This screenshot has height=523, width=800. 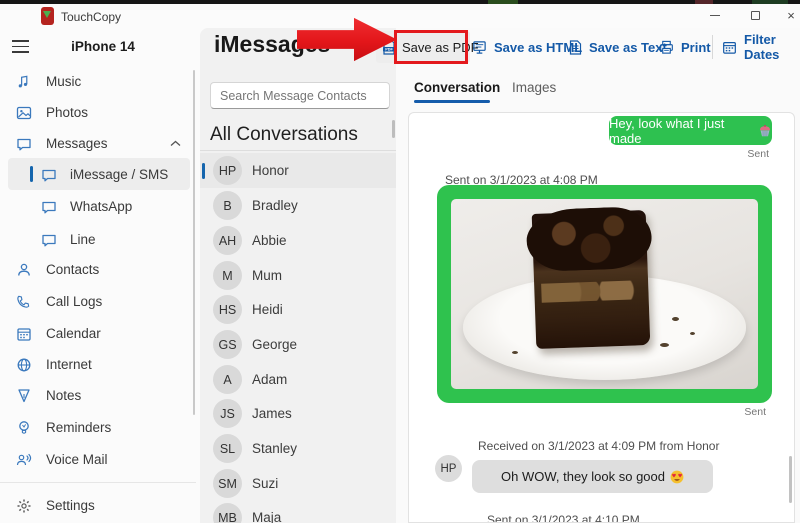 I want to click on conversation-row-heidi: HS Heidi, so click(x=298, y=309).